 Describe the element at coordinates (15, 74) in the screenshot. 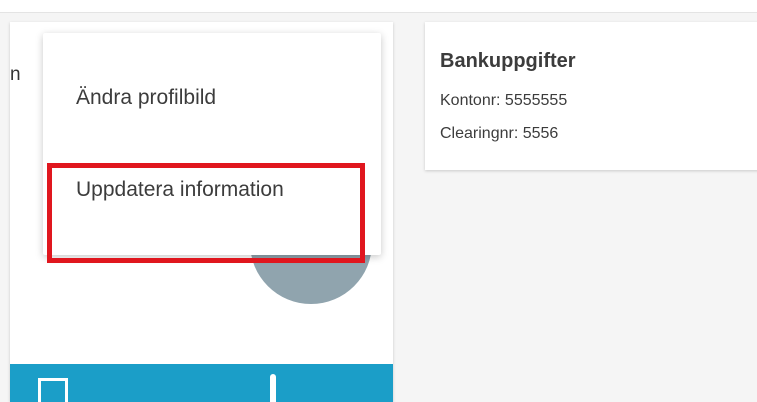

I see `profile-card-title: n` at that location.